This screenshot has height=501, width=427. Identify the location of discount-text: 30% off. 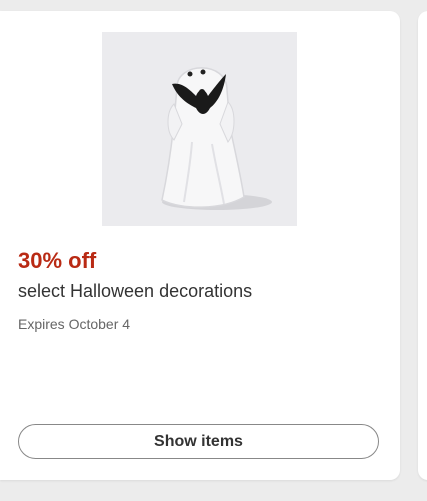
(57, 260).